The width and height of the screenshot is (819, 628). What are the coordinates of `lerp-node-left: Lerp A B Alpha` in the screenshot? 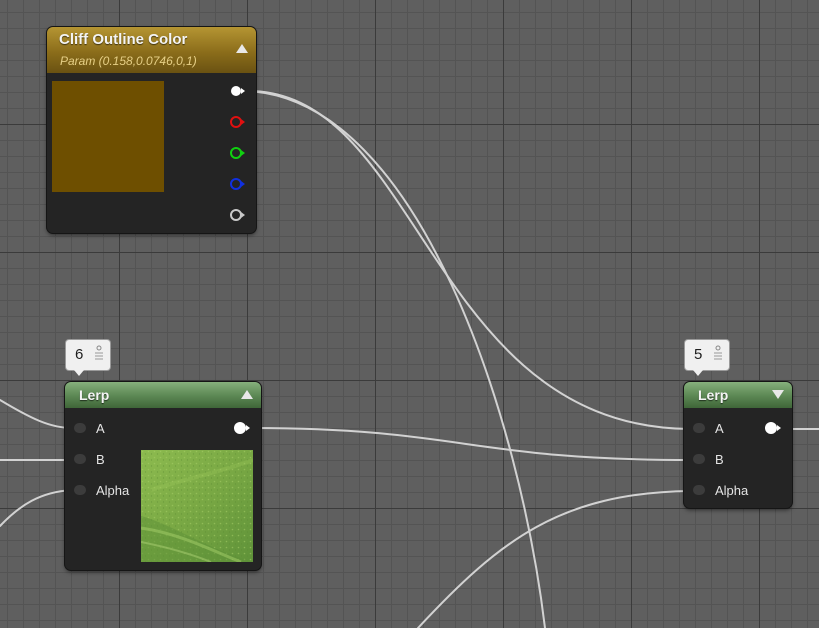 It's located at (163, 476).